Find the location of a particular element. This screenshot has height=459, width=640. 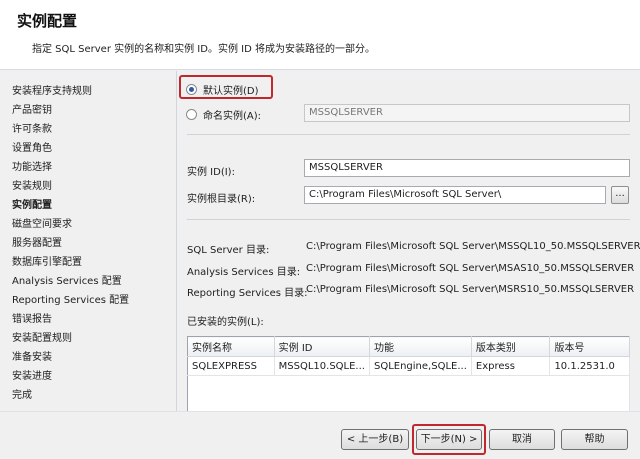

reporting-services-dir-label: Reporting Services 目录: is located at coordinates (247, 293).